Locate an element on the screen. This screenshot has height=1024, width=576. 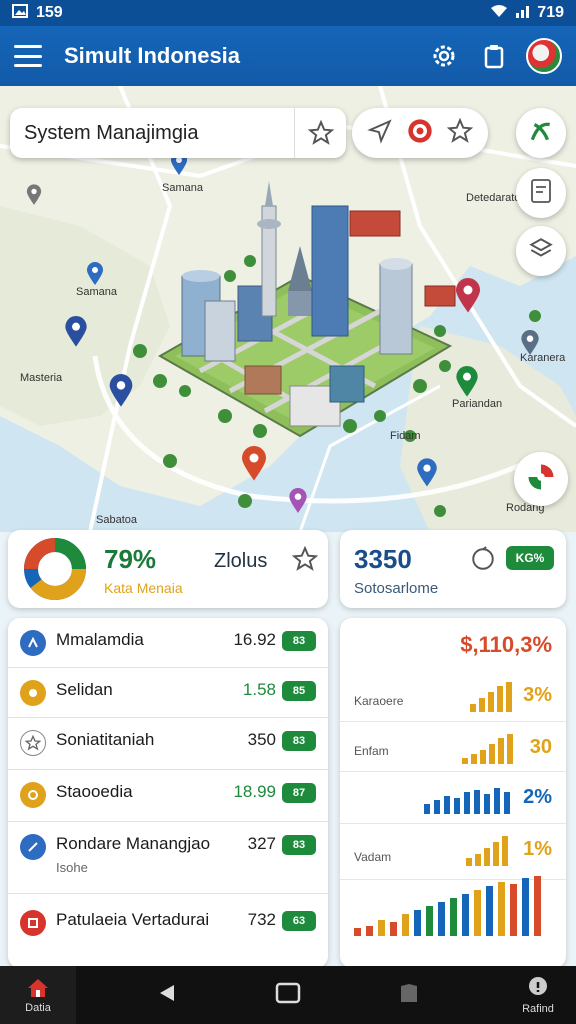
navigation-bar: Datia Rafind is located at coordinates (288, 995).